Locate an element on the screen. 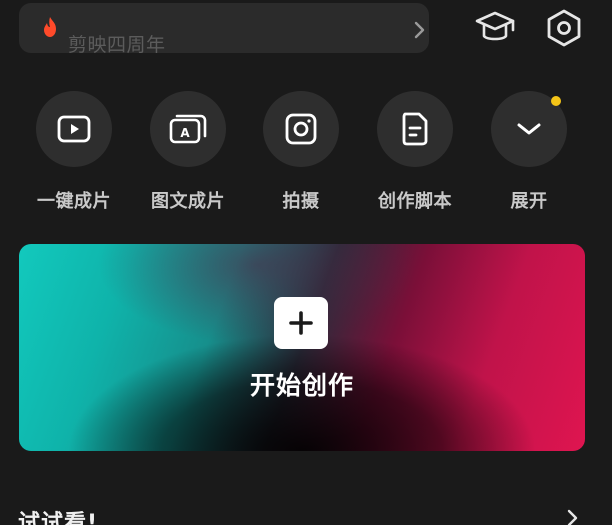 The width and height of the screenshot is (612, 525). action-label: 拍摄 is located at coordinates (301, 201).